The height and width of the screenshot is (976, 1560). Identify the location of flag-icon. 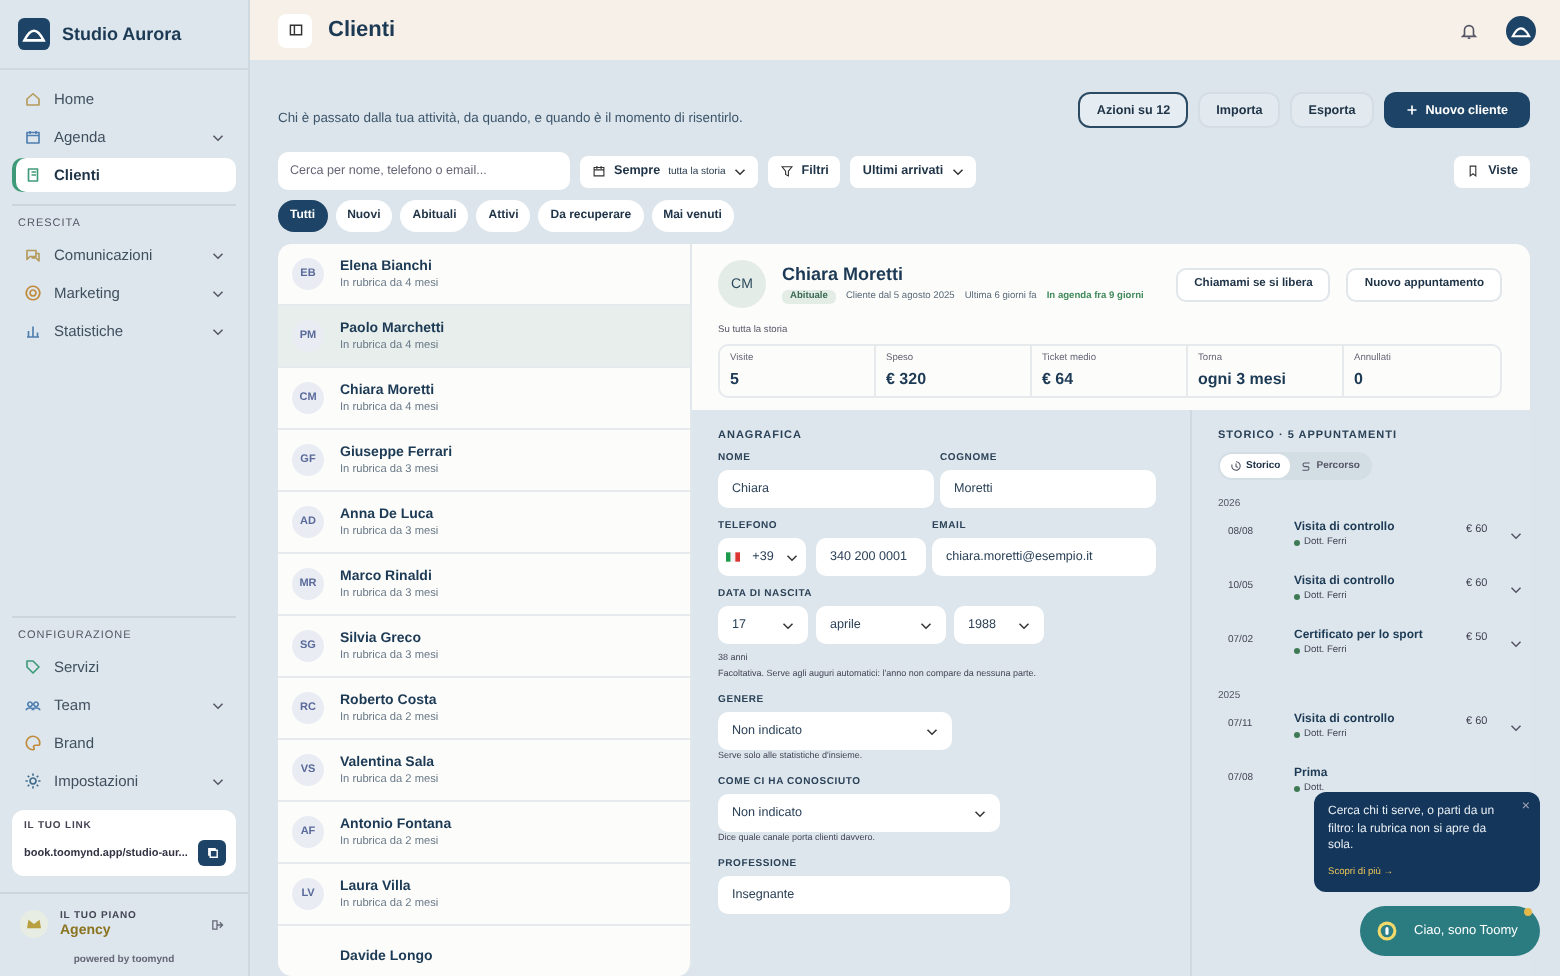
(733, 557).